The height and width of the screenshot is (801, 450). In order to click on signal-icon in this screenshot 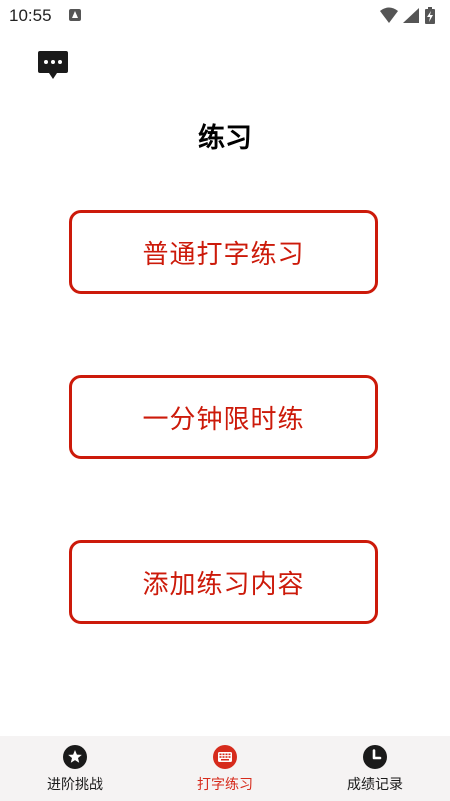, I will do `click(411, 15)`.